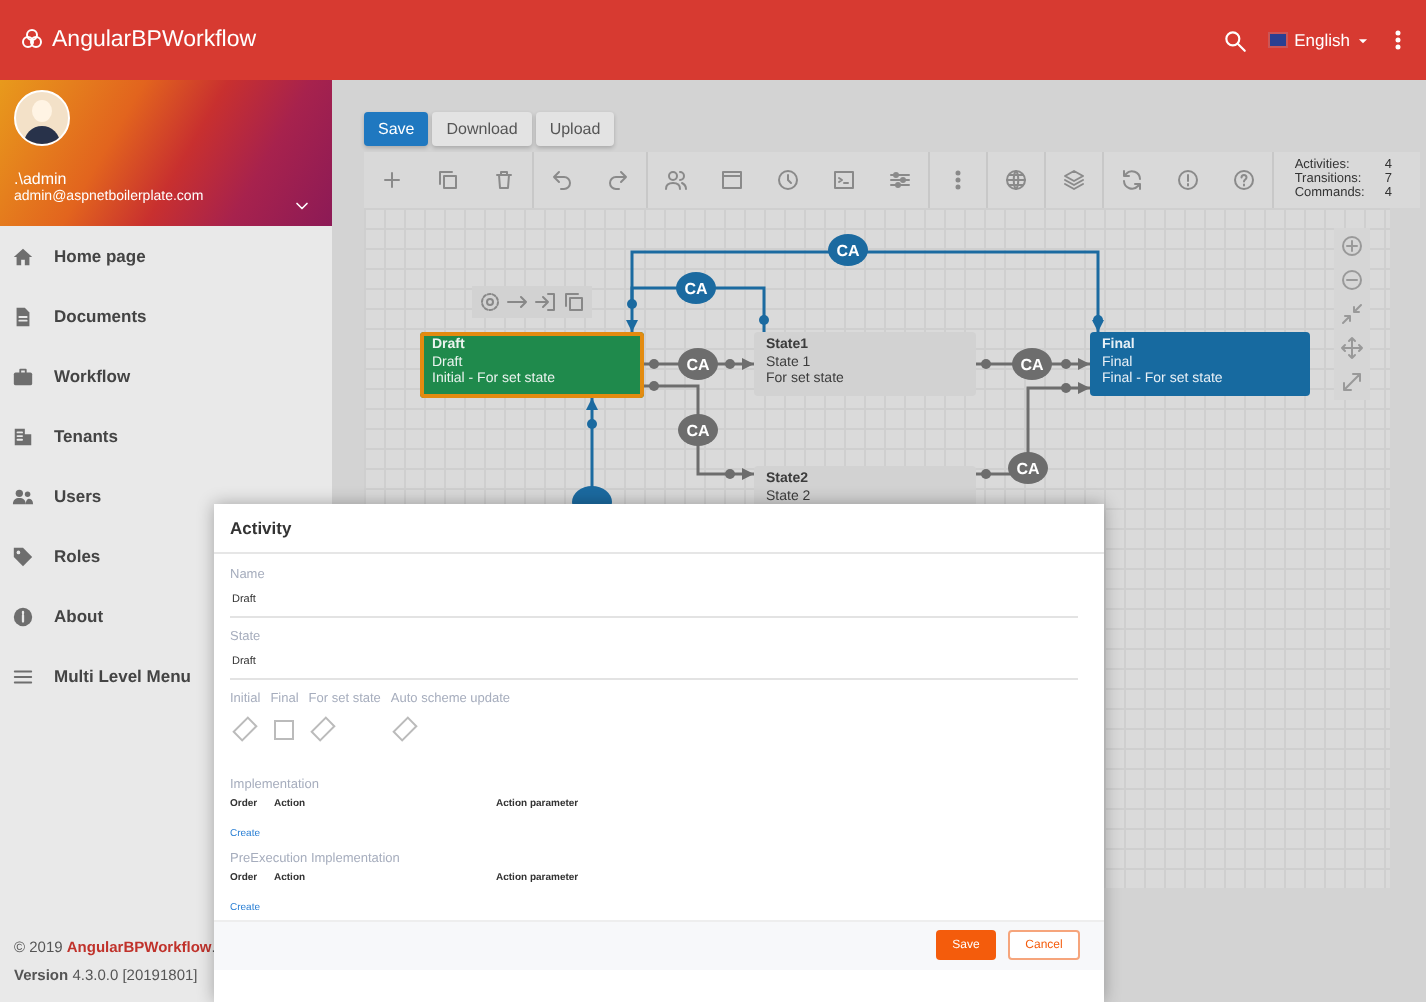 The image size is (1426, 1002). Describe the element at coordinates (1132, 180) in the screenshot. I see `refresh-icon` at that location.